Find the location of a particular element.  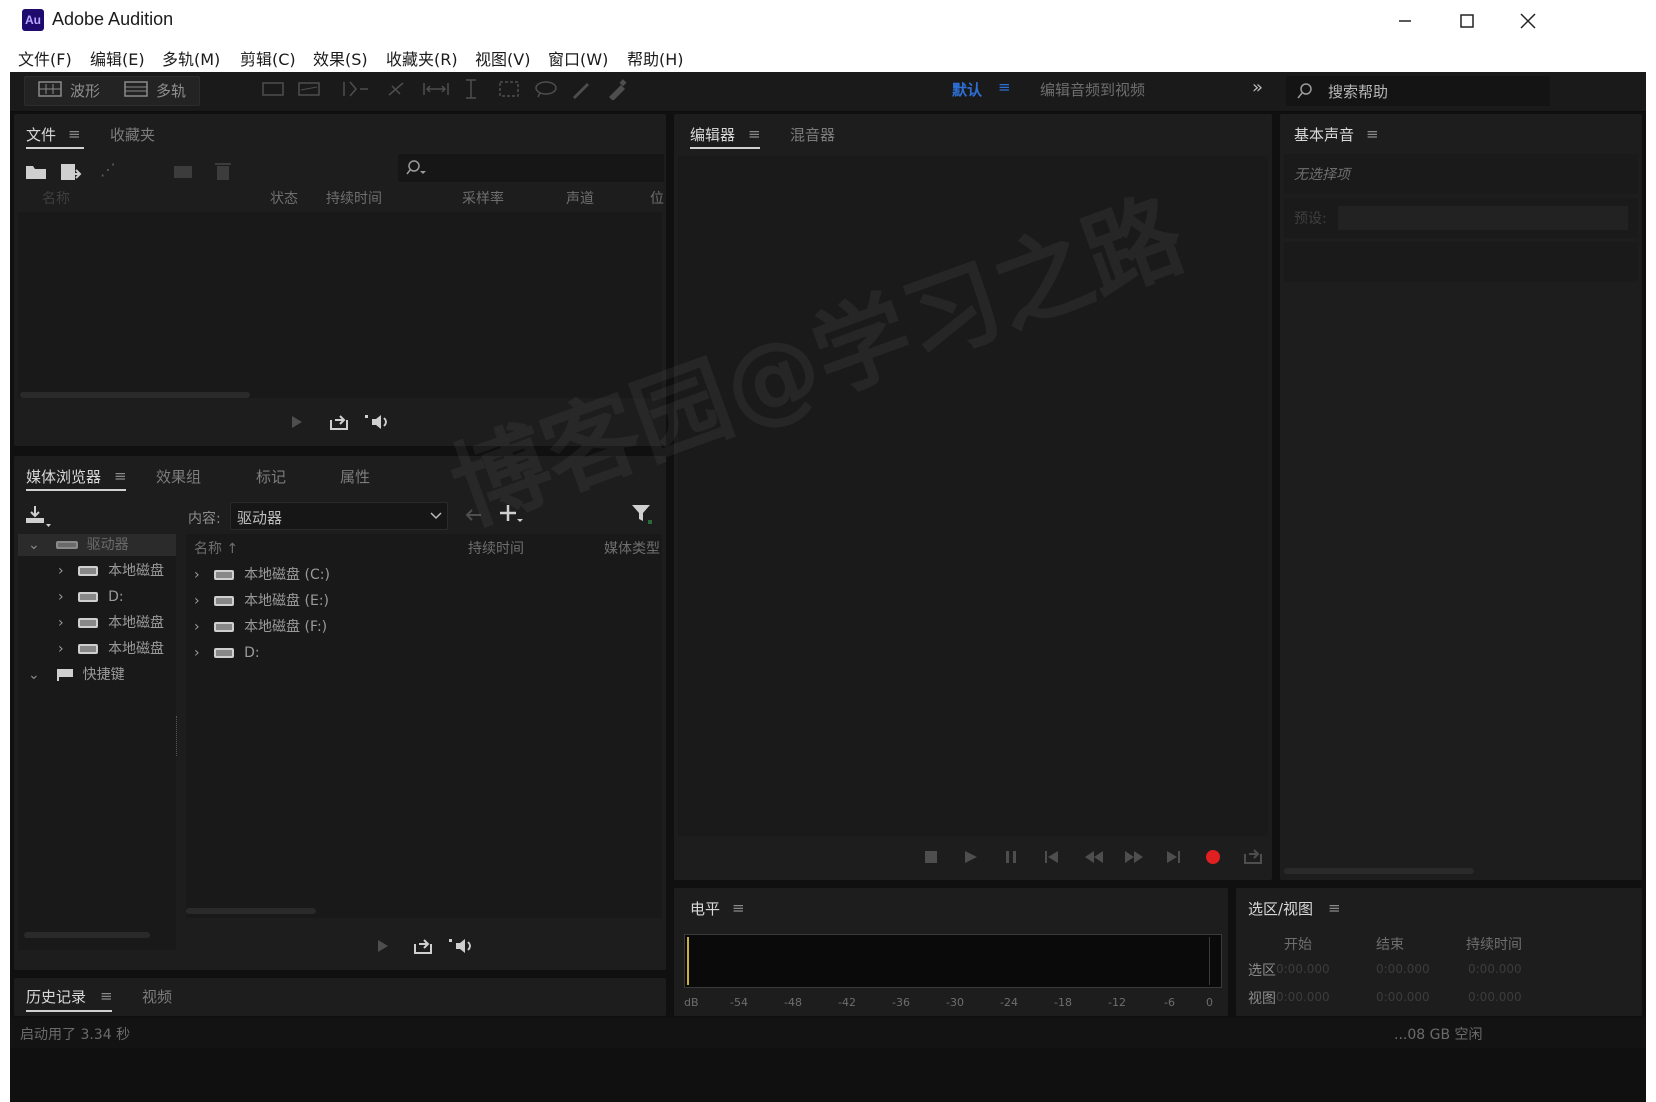

move-tool-icon is located at coordinates (355, 89).